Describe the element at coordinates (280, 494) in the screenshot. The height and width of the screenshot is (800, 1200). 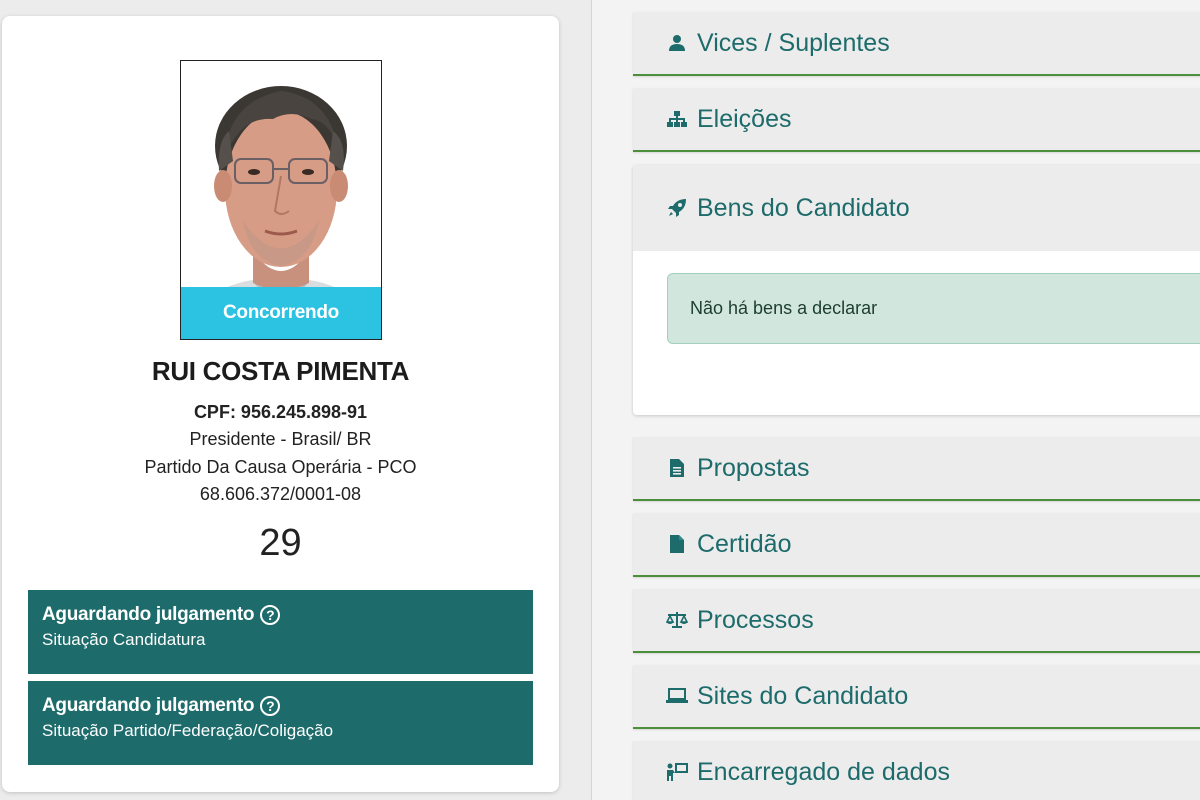
I see `party-cnpj: 68.606.372/0001-08` at that location.